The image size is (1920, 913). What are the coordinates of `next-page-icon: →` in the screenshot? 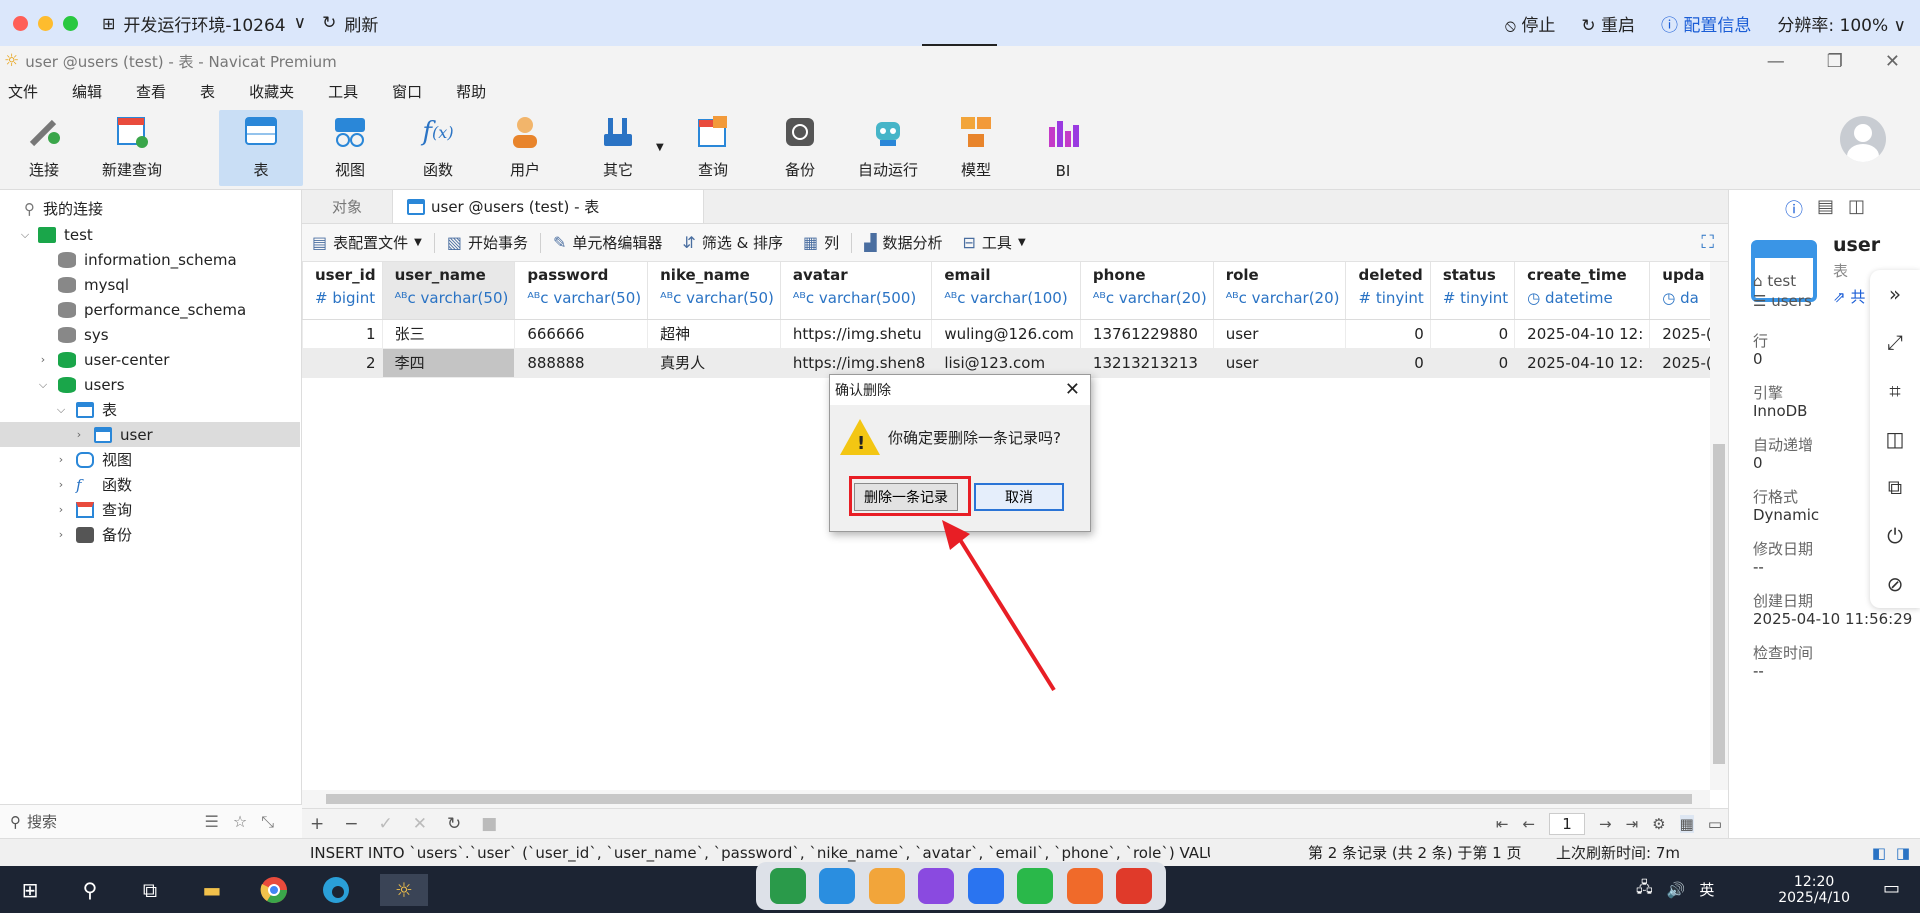 It's located at (1605, 824).